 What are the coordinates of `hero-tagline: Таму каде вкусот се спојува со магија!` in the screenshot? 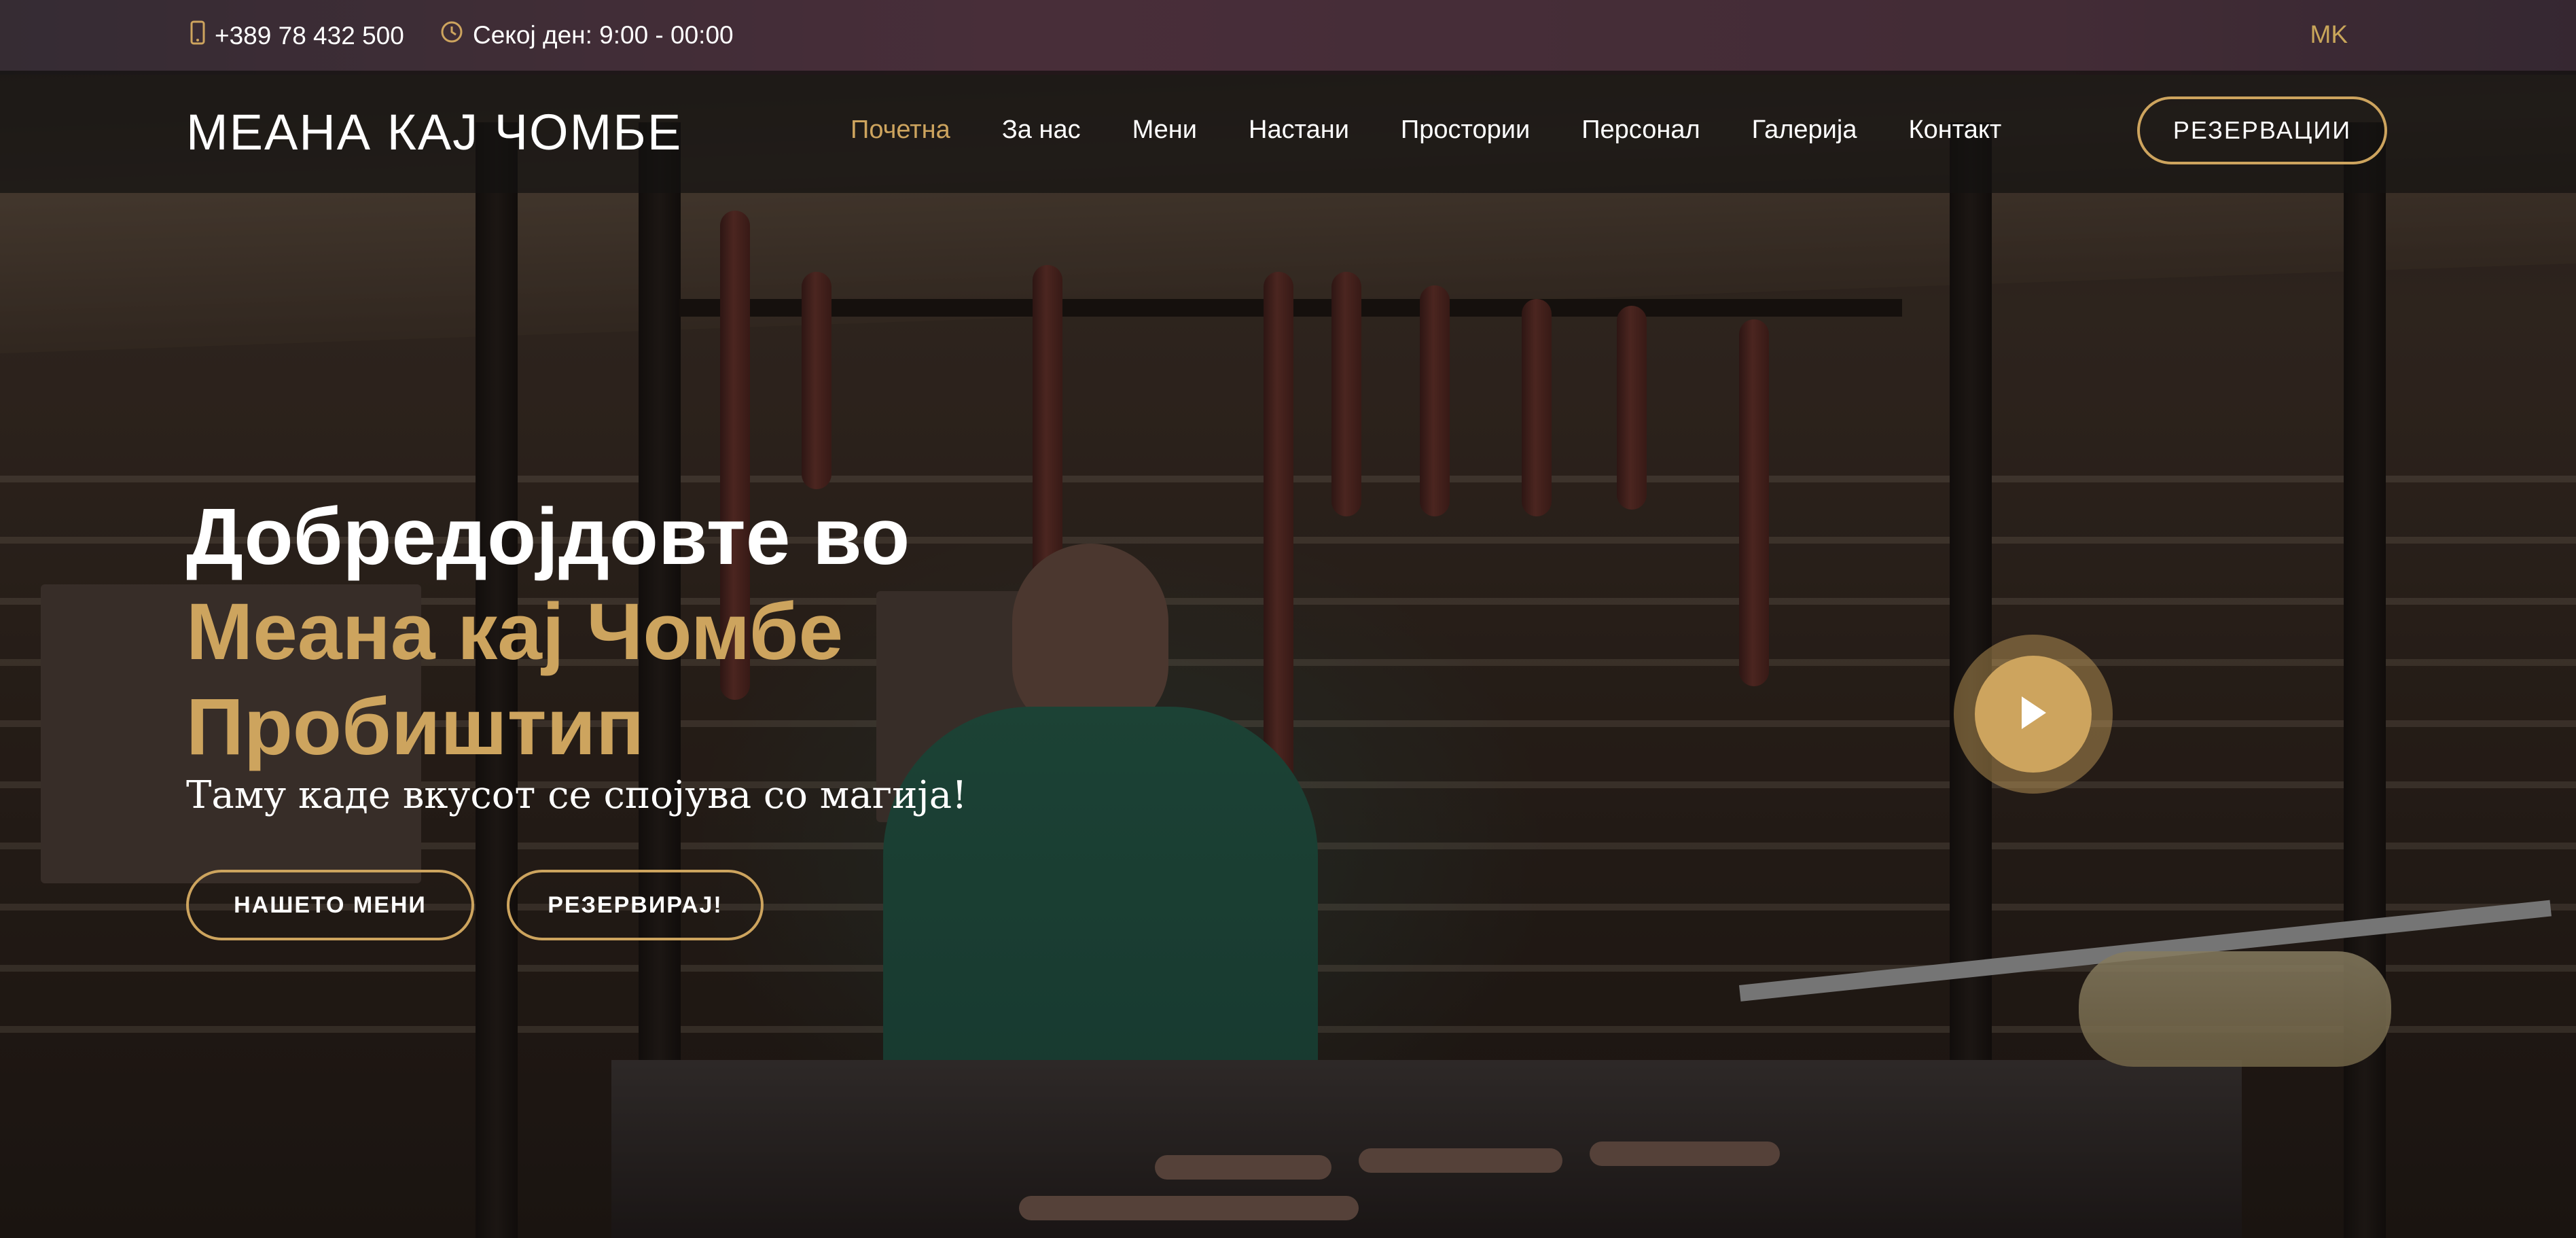 It's located at (576, 795).